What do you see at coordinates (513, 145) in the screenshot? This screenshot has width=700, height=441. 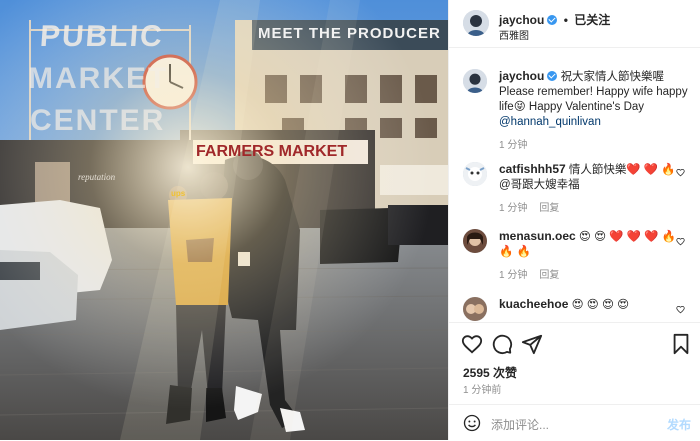 I see `caption-time: 1 分钟` at bounding box center [513, 145].